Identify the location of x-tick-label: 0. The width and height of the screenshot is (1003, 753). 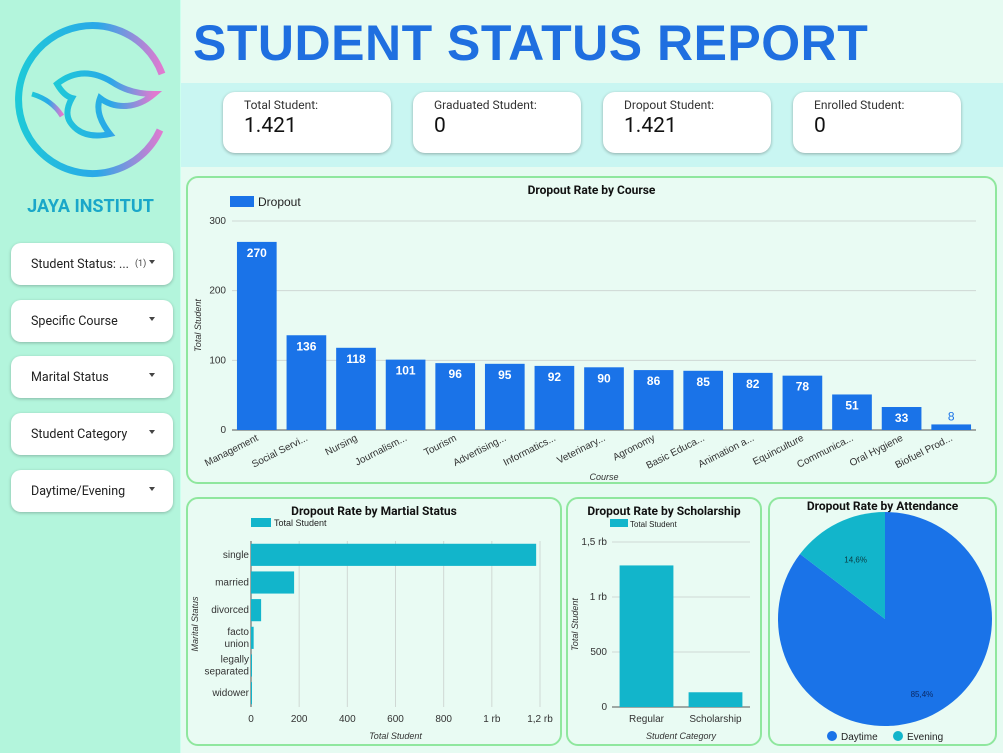
(251, 719).